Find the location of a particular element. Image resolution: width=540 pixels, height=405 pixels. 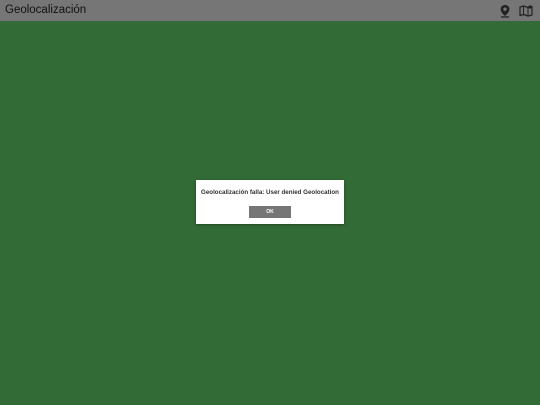

title-bar: Geolocalización is located at coordinates (270, 10).